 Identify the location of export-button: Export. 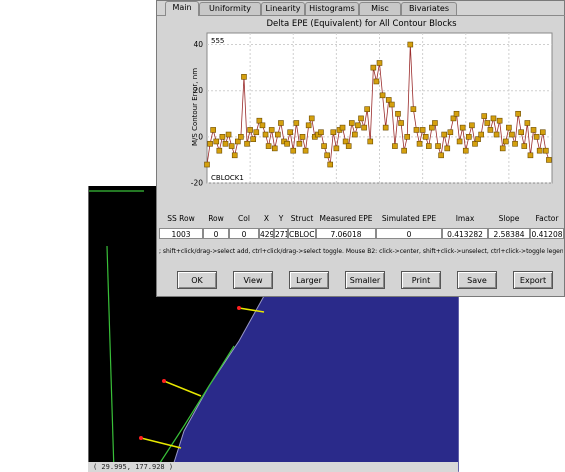
(533, 280).